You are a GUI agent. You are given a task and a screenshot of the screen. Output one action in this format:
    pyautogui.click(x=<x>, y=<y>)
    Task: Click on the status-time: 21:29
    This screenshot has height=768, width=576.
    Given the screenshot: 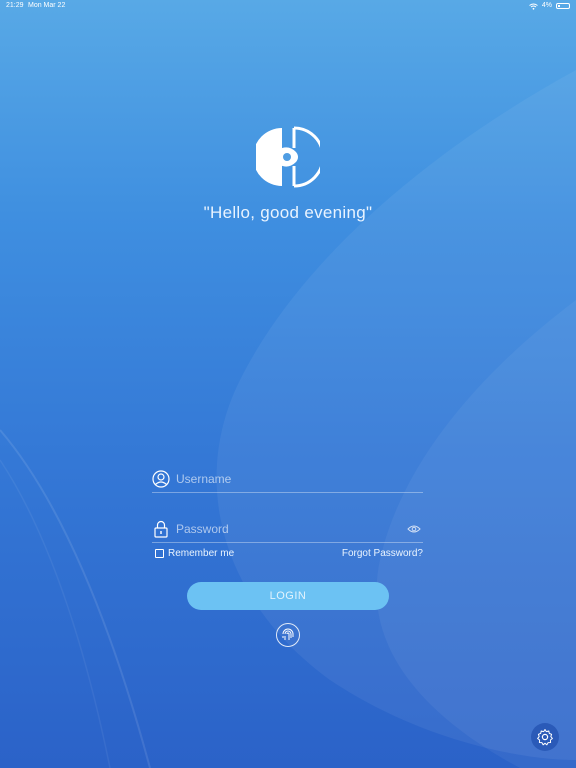 What is the action you would take?
    pyautogui.click(x=15, y=5)
    